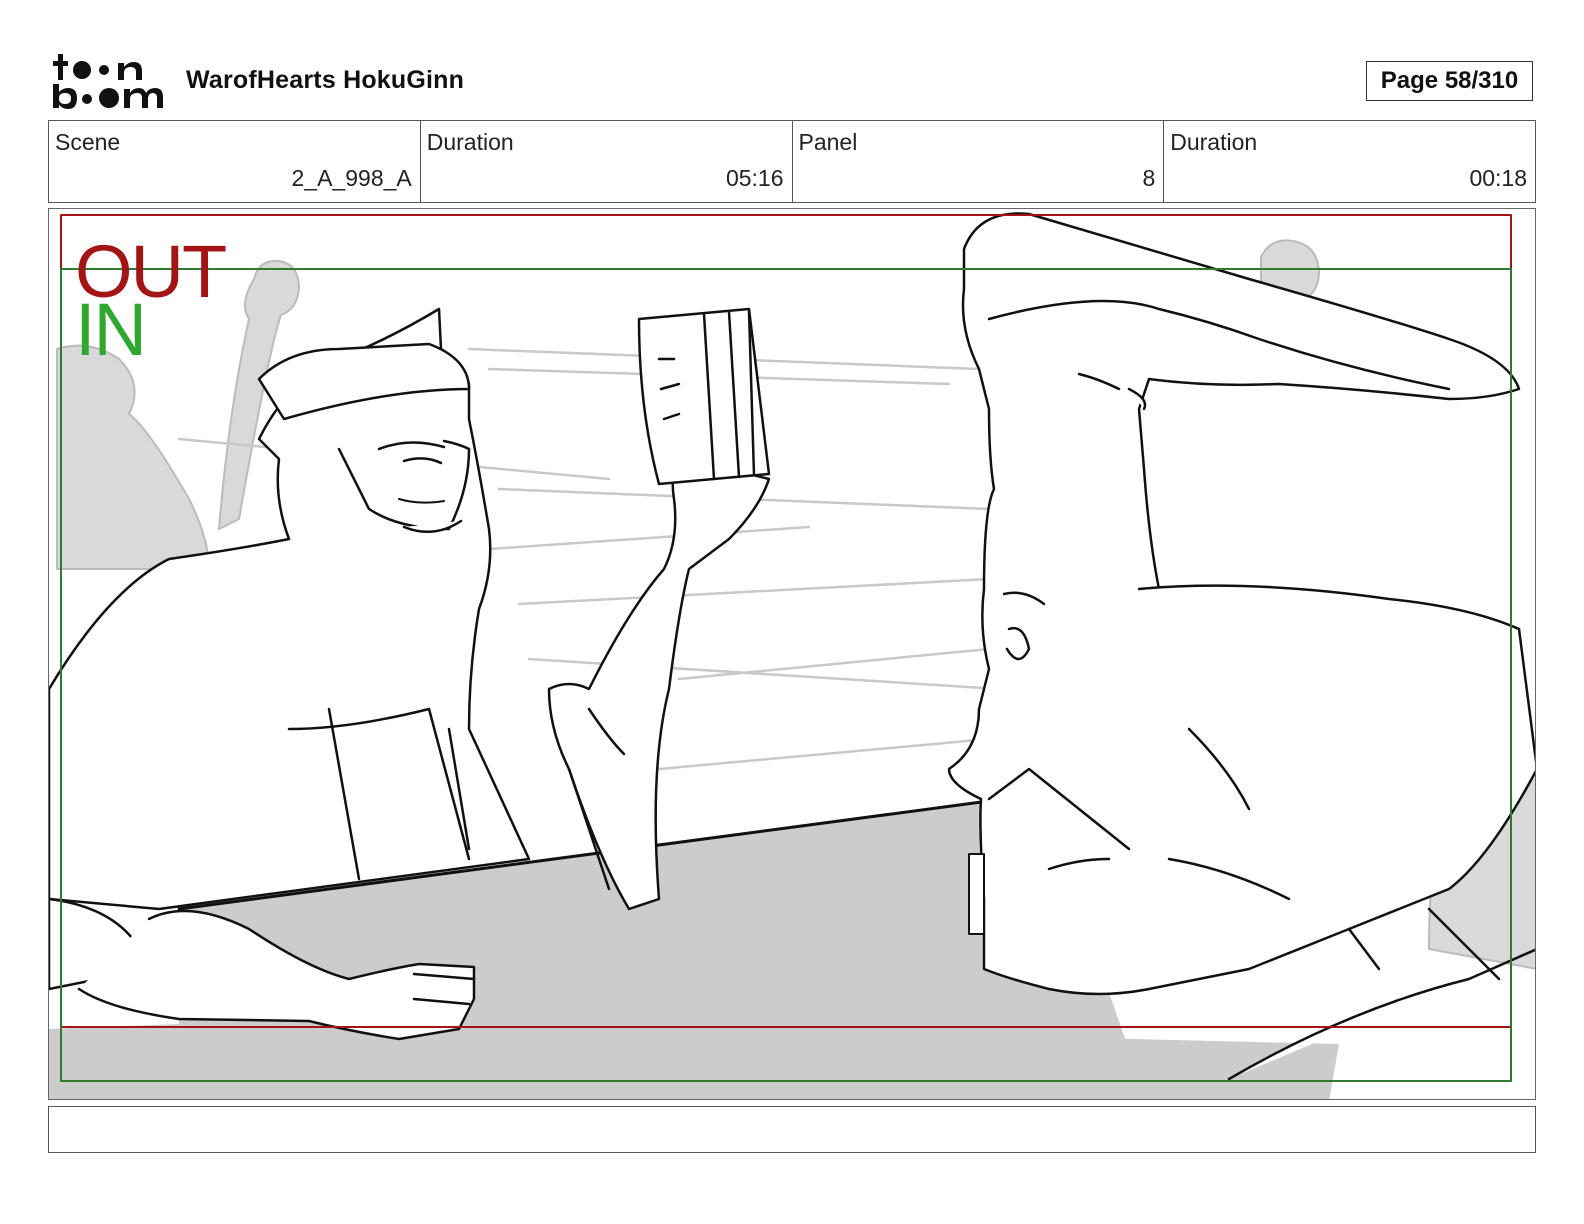 Image resolution: width=1584 pixels, height=1224 pixels. I want to click on panel-value: 8, so click(1149, 178).